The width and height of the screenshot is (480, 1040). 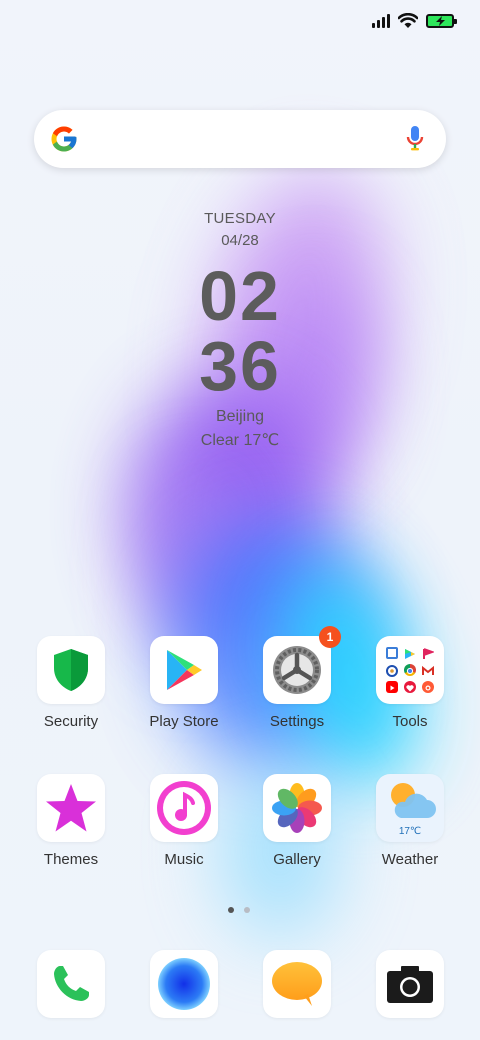 What do you see at coordinates (408, 20) in the screenshot?
I see `wifi-icon` at bounding box center [408, 20].